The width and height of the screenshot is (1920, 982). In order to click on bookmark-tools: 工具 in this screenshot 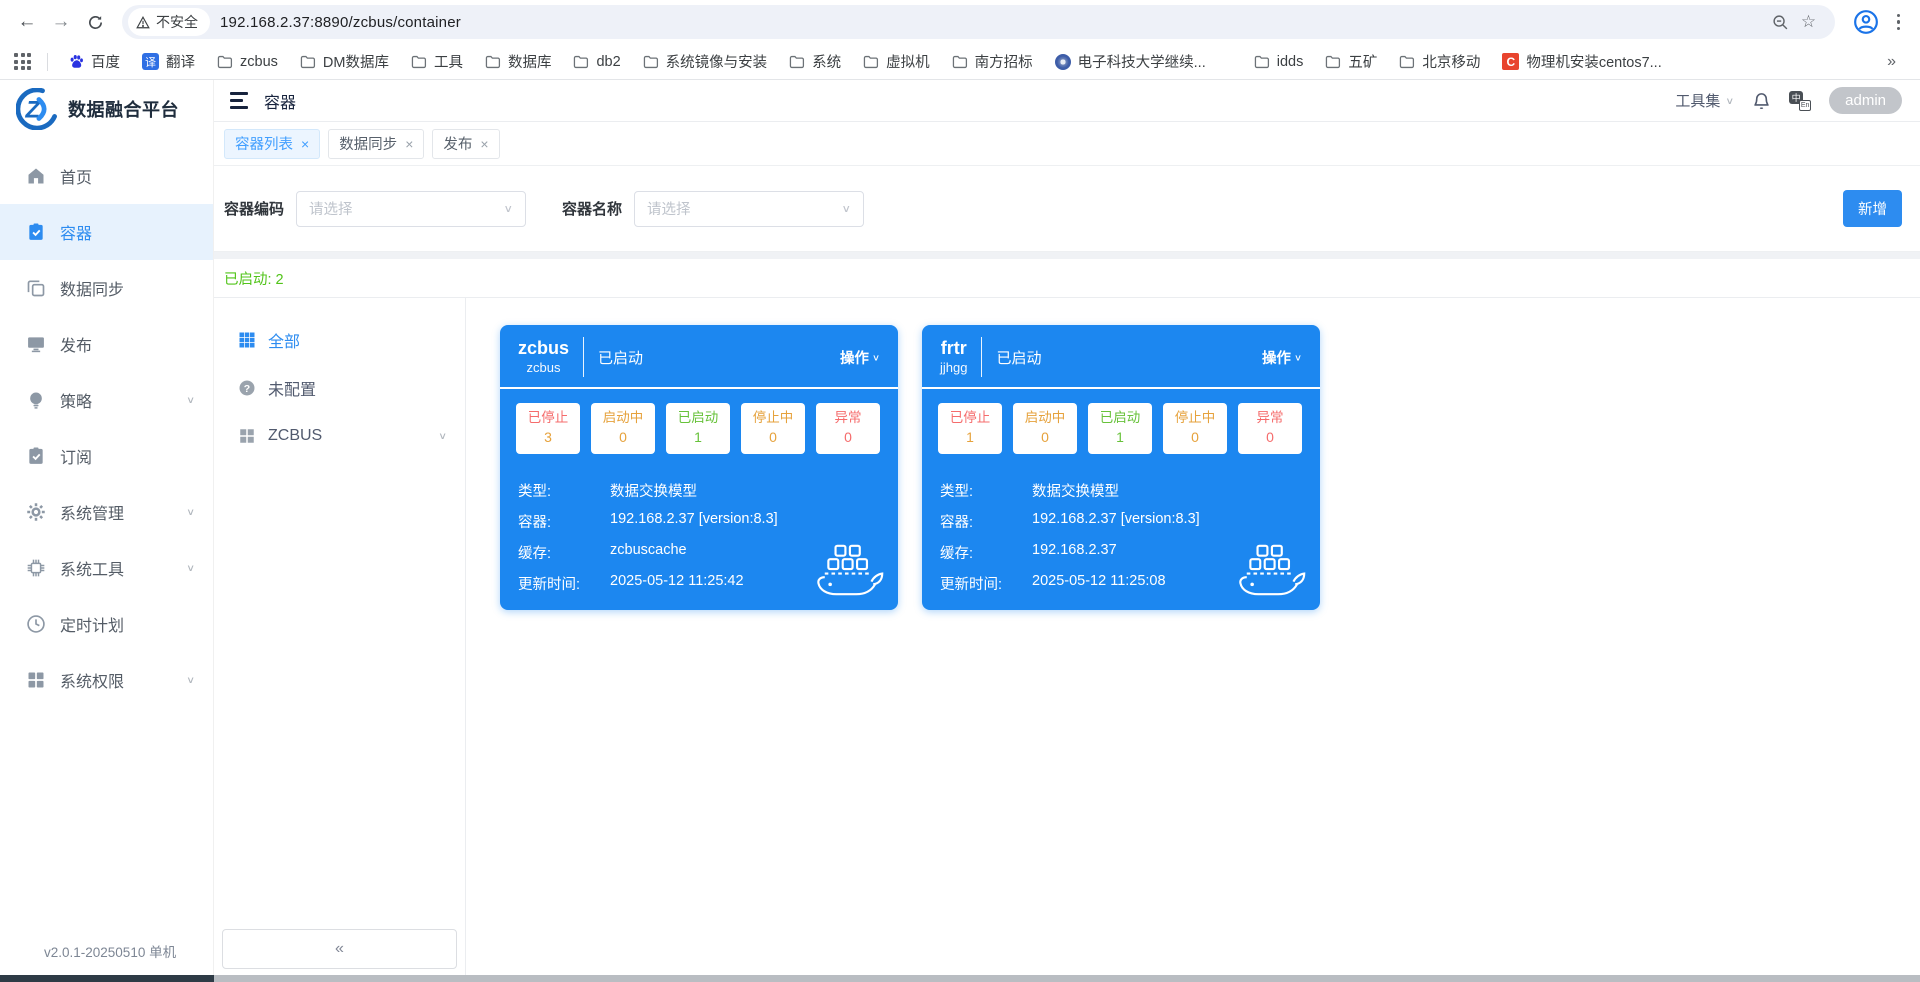, I will do `click(437, 61)`.